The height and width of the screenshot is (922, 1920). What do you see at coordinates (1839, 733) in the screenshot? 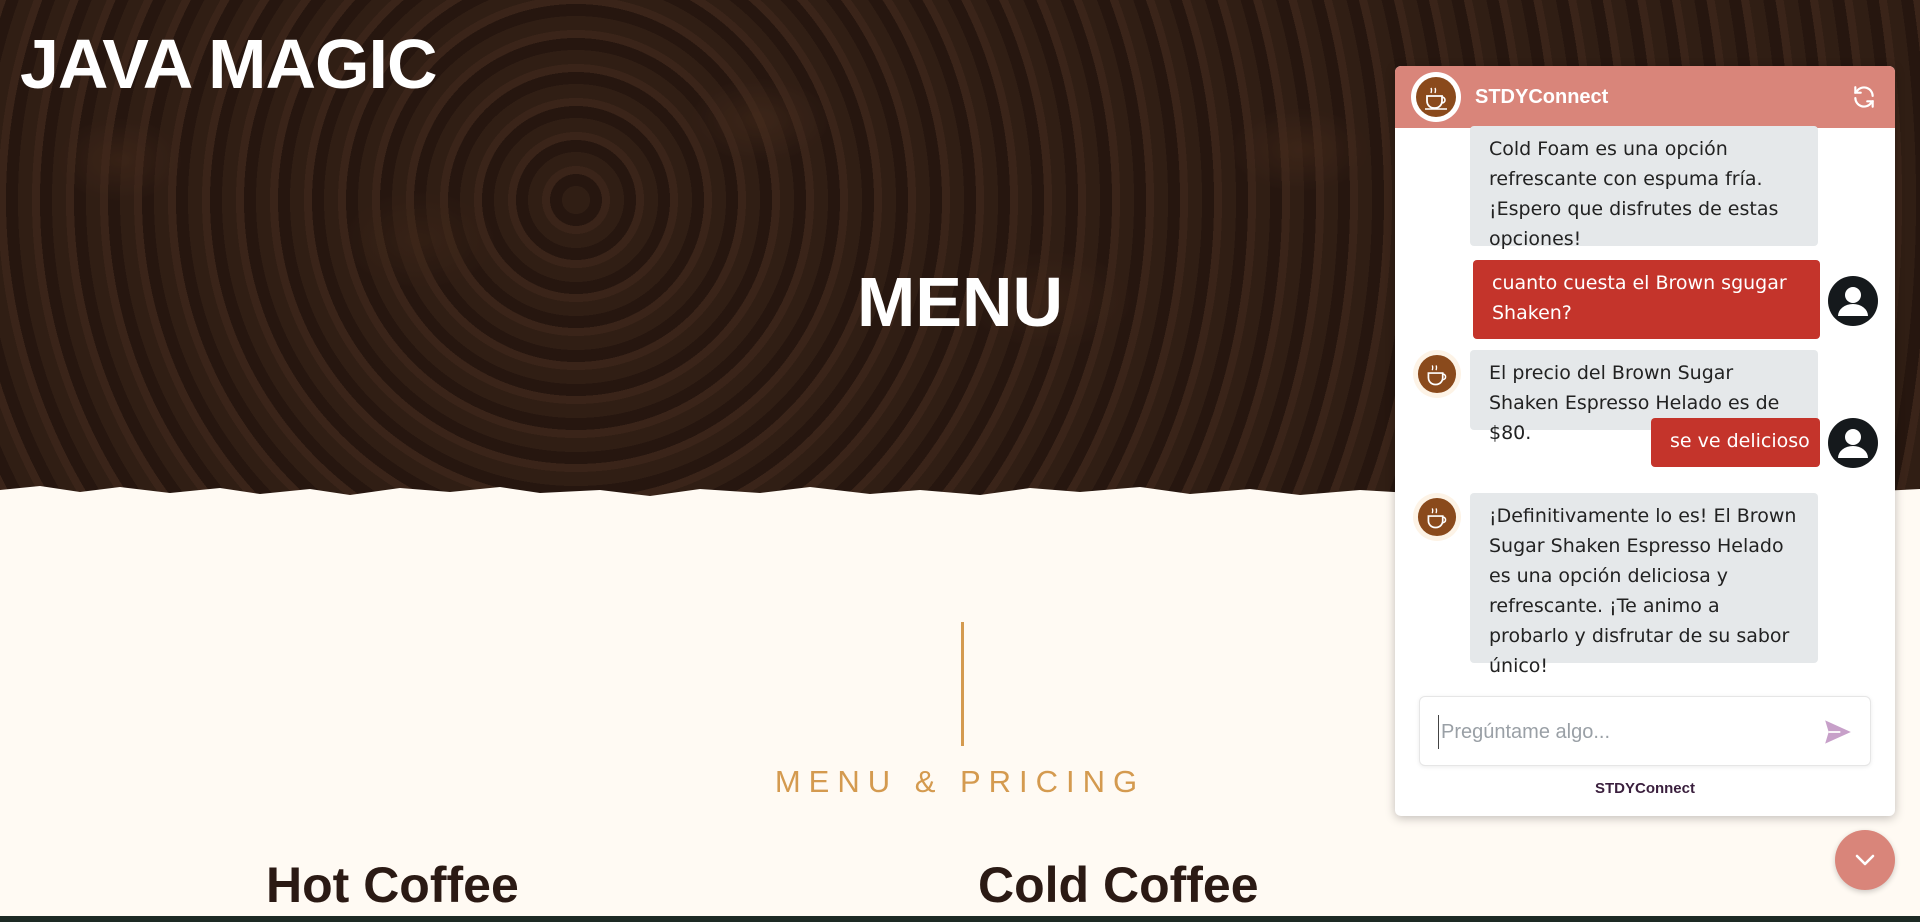
I see `send-icon` at bounding box center [1839, 733].